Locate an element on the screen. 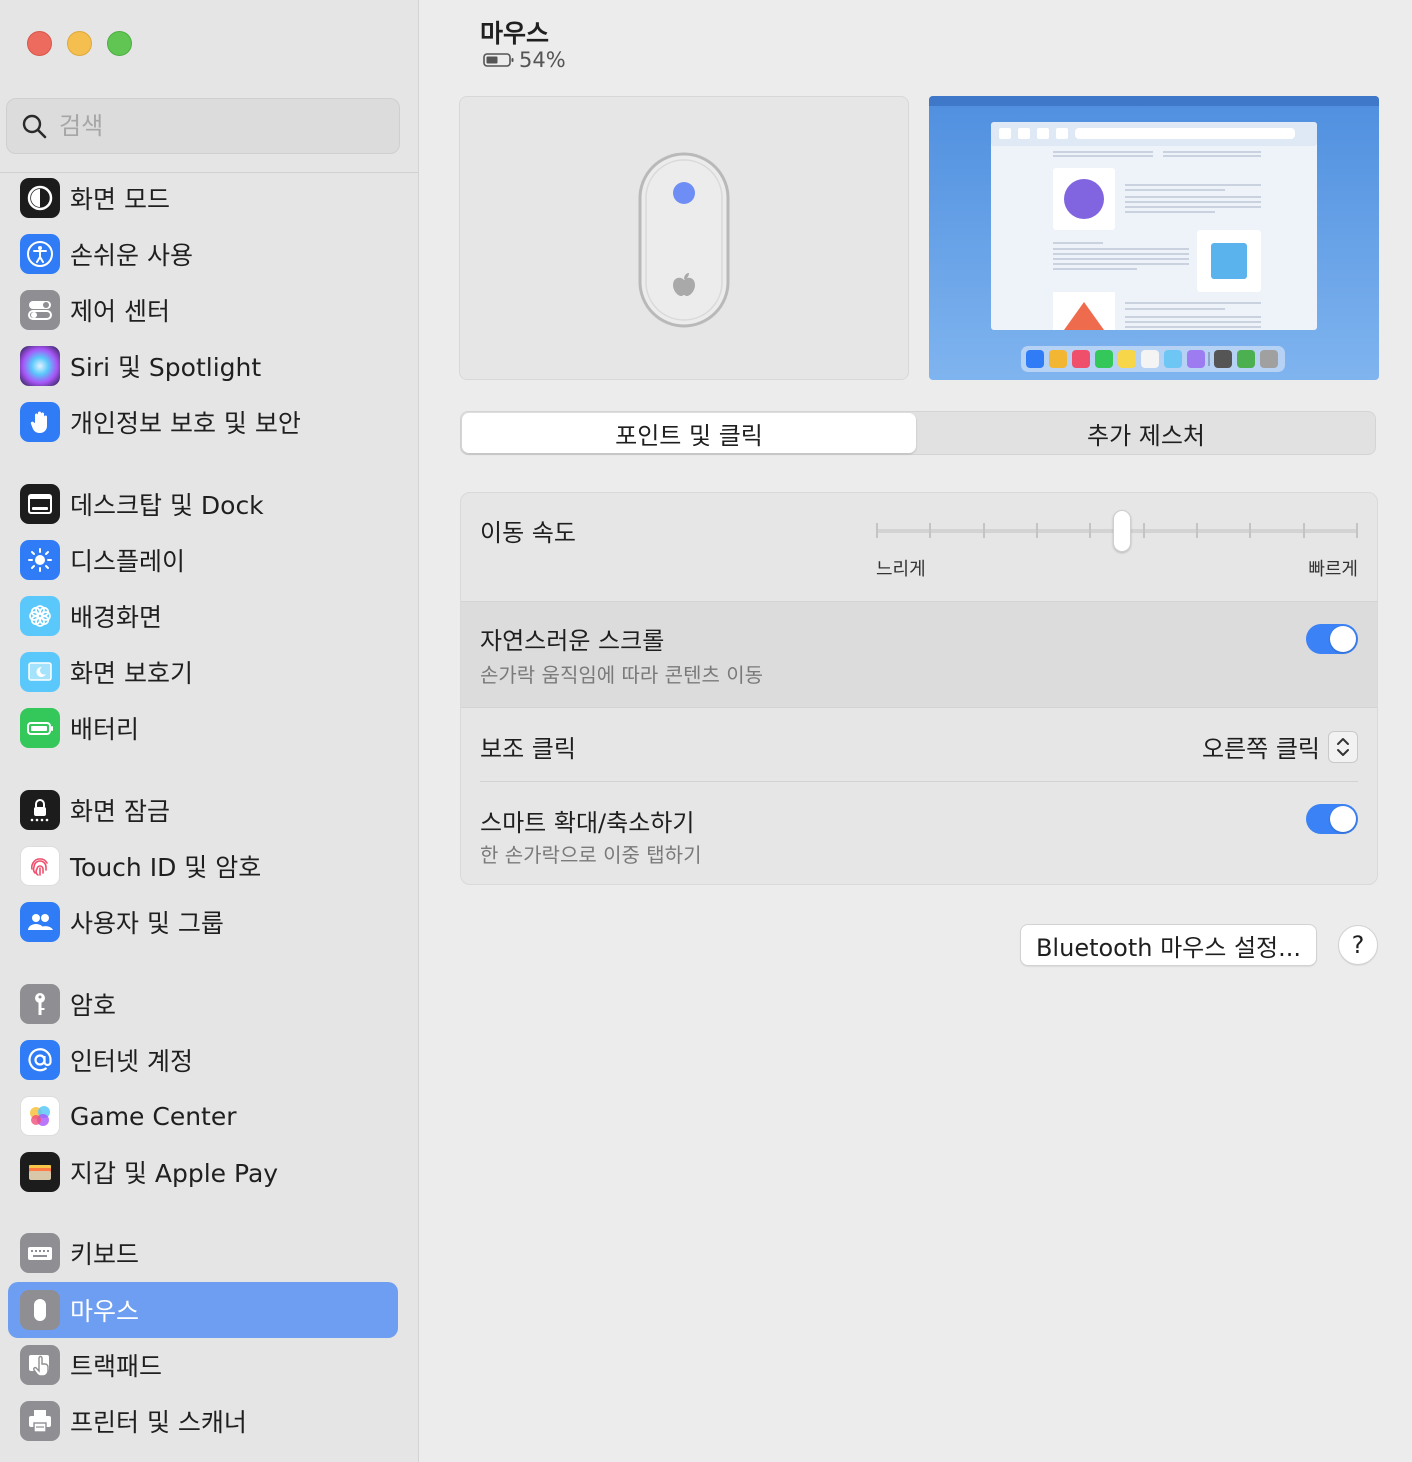 Image resolution: width=1412 pixels, height=1462 pixels. natural-scroll-toggle is located at coordinates (1332, 639).